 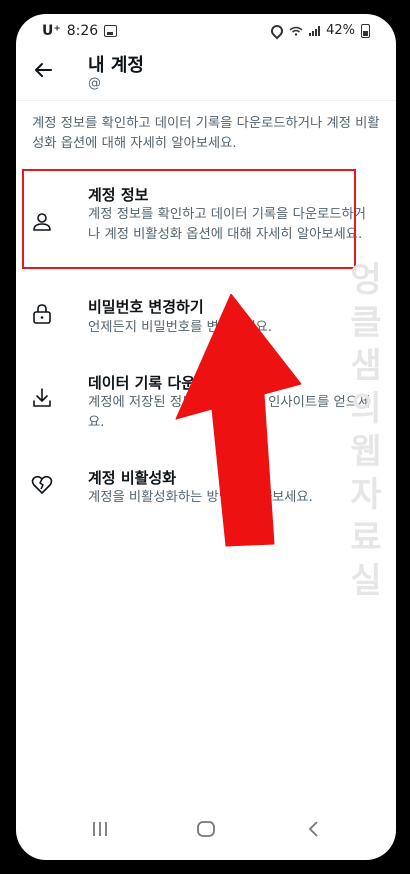 I want to click on highlight-box, so click(x=189, y=219).